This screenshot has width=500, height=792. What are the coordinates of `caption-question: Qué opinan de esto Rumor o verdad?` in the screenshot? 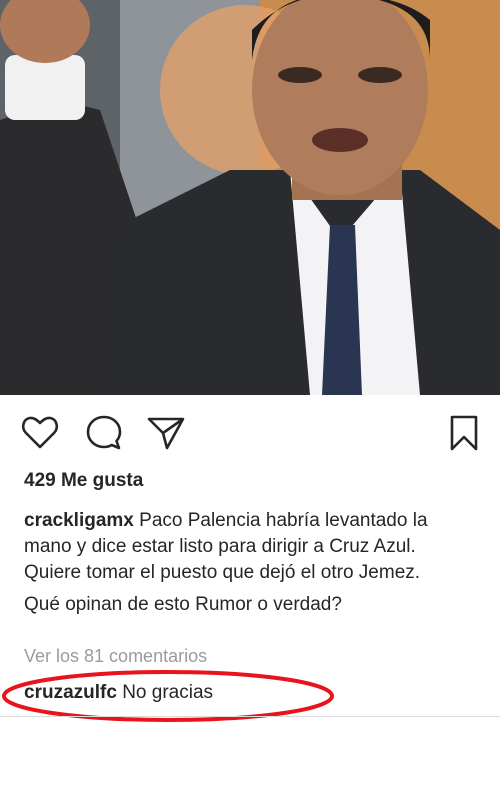 It's located at (183, 604).